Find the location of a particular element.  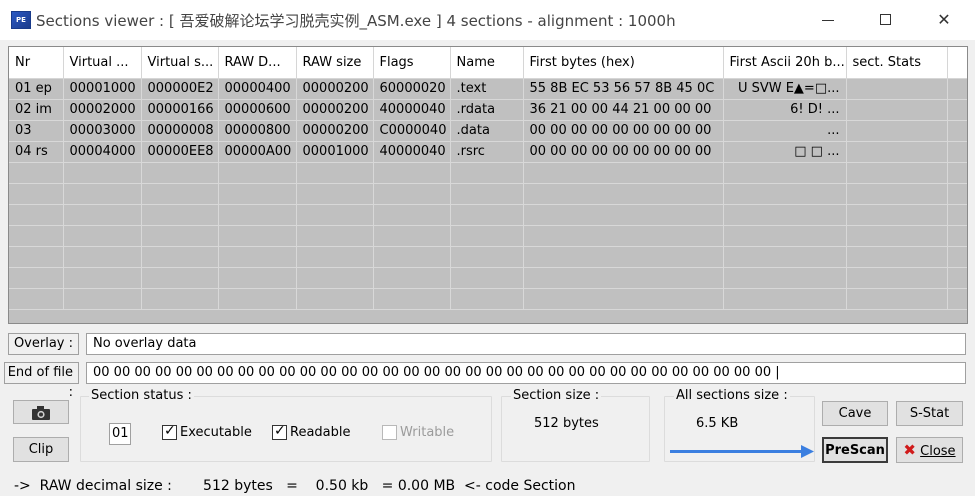

table-cell: 00001000 is located at coordinates (102, 89).